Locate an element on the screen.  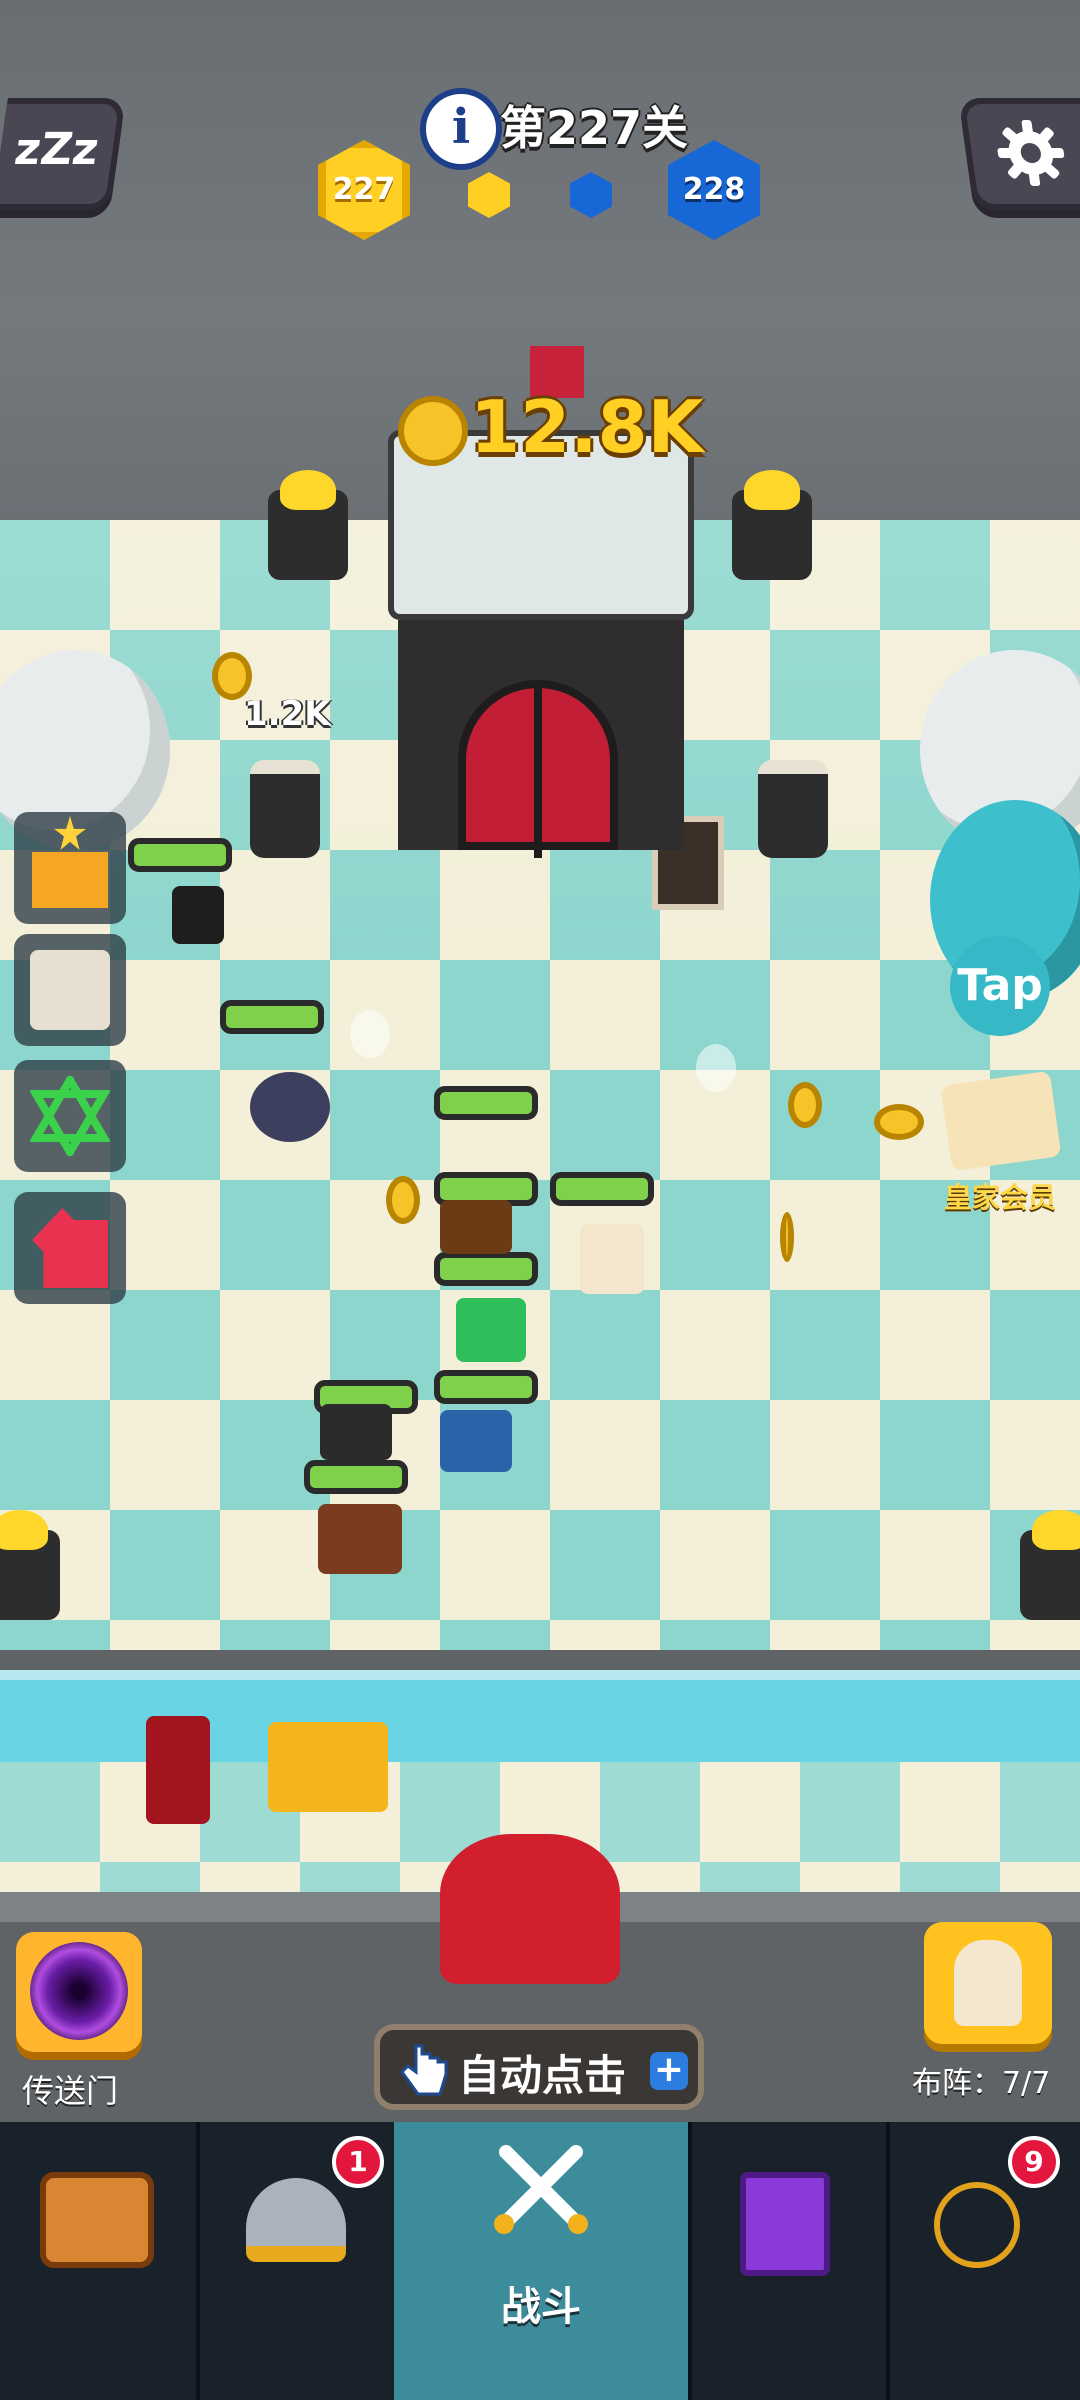
tap-hand-icon is located at coordinates (424, 2070).